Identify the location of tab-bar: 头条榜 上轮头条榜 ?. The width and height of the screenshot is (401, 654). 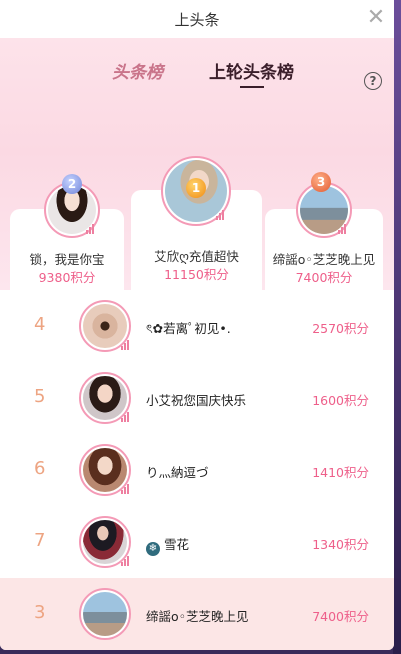
(197, 73).